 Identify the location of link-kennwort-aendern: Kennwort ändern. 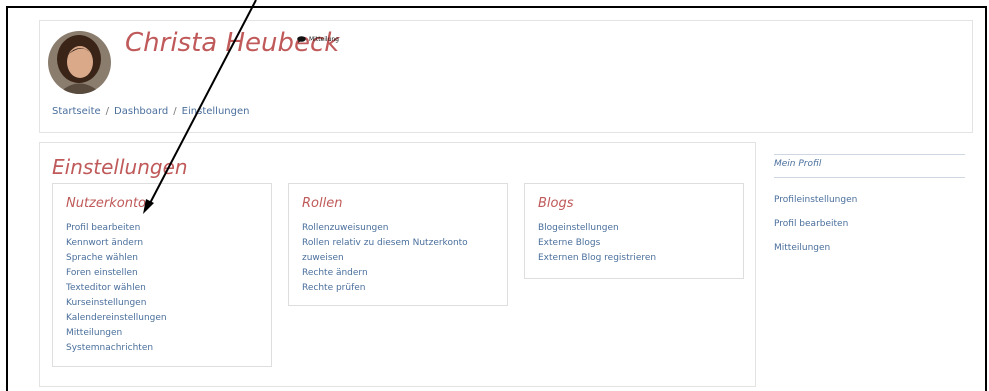
(104, 243).